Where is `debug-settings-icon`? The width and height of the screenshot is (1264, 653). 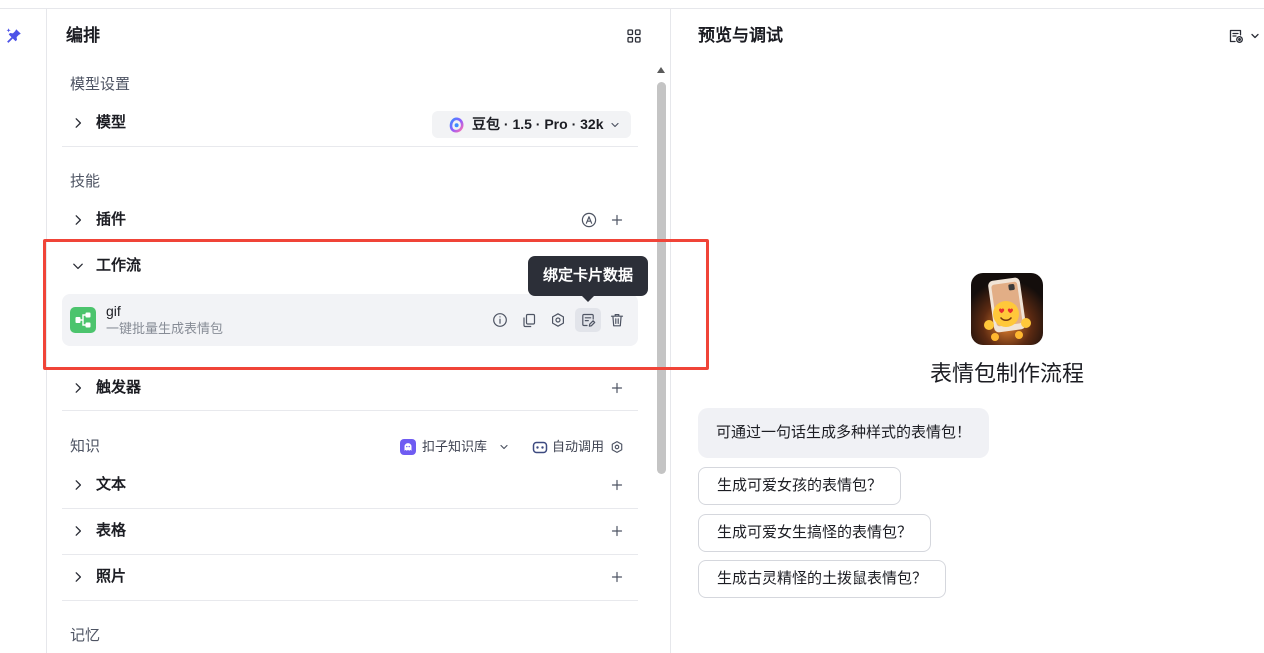
debug-settings-icon is located at coordinates (1236, 36).